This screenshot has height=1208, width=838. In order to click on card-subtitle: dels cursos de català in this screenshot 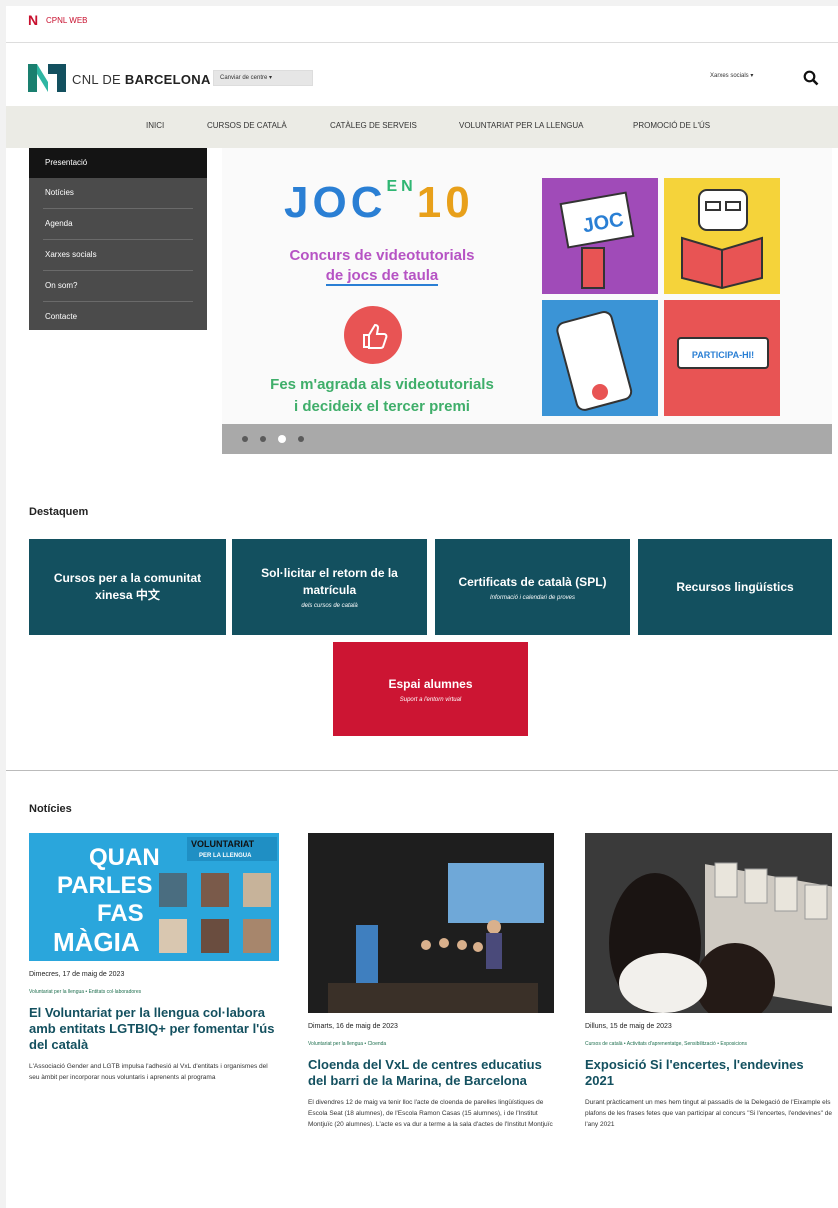, I will do `click(329, 606)`.